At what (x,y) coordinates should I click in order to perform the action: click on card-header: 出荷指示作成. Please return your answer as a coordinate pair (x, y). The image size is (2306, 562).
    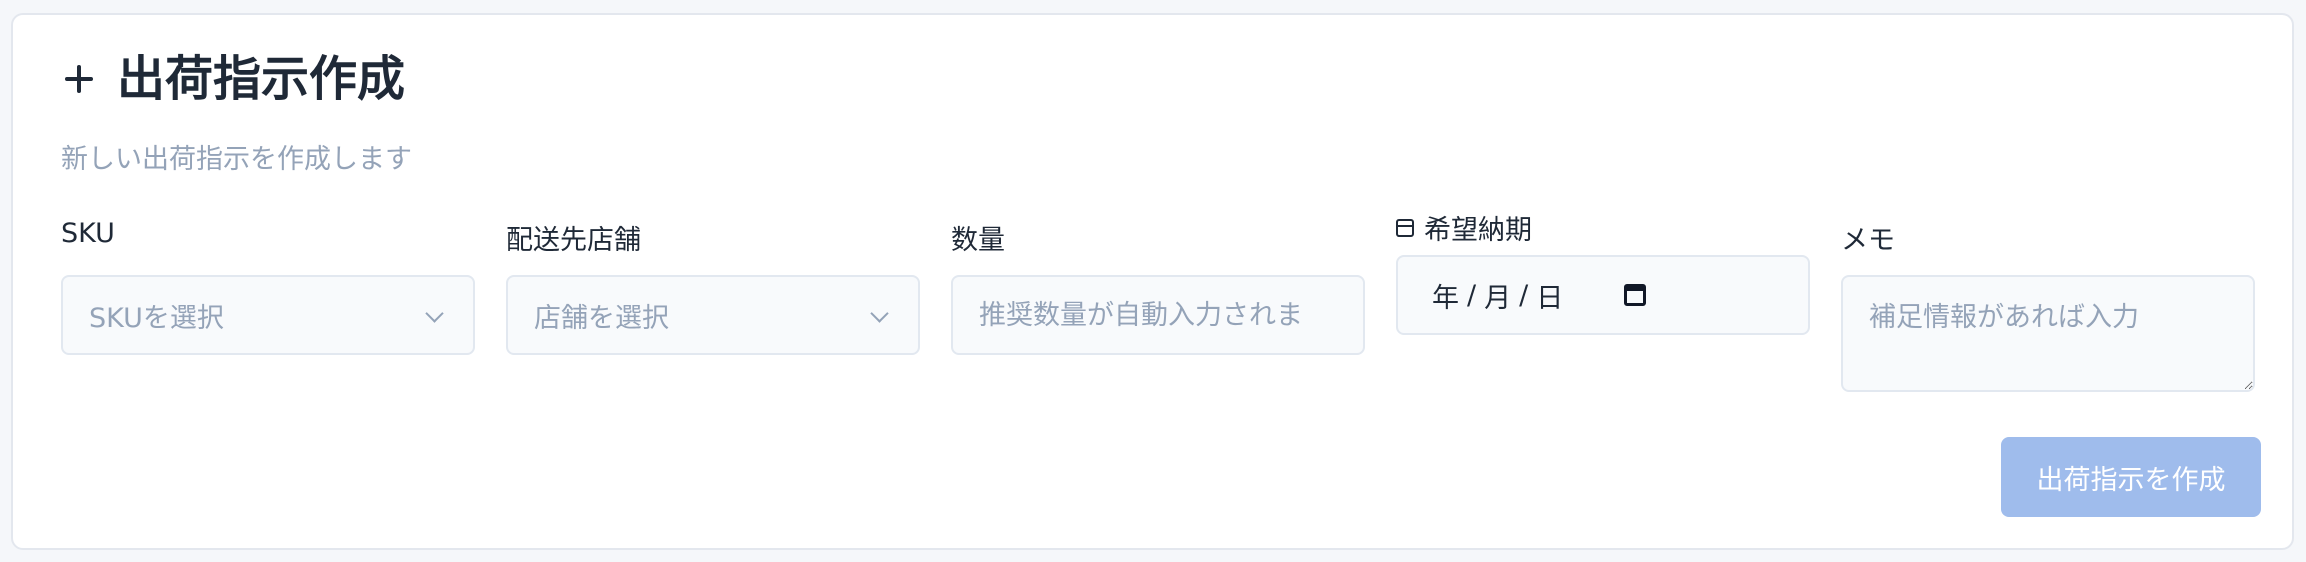
    Looking at the image, I should click on (233, 79).